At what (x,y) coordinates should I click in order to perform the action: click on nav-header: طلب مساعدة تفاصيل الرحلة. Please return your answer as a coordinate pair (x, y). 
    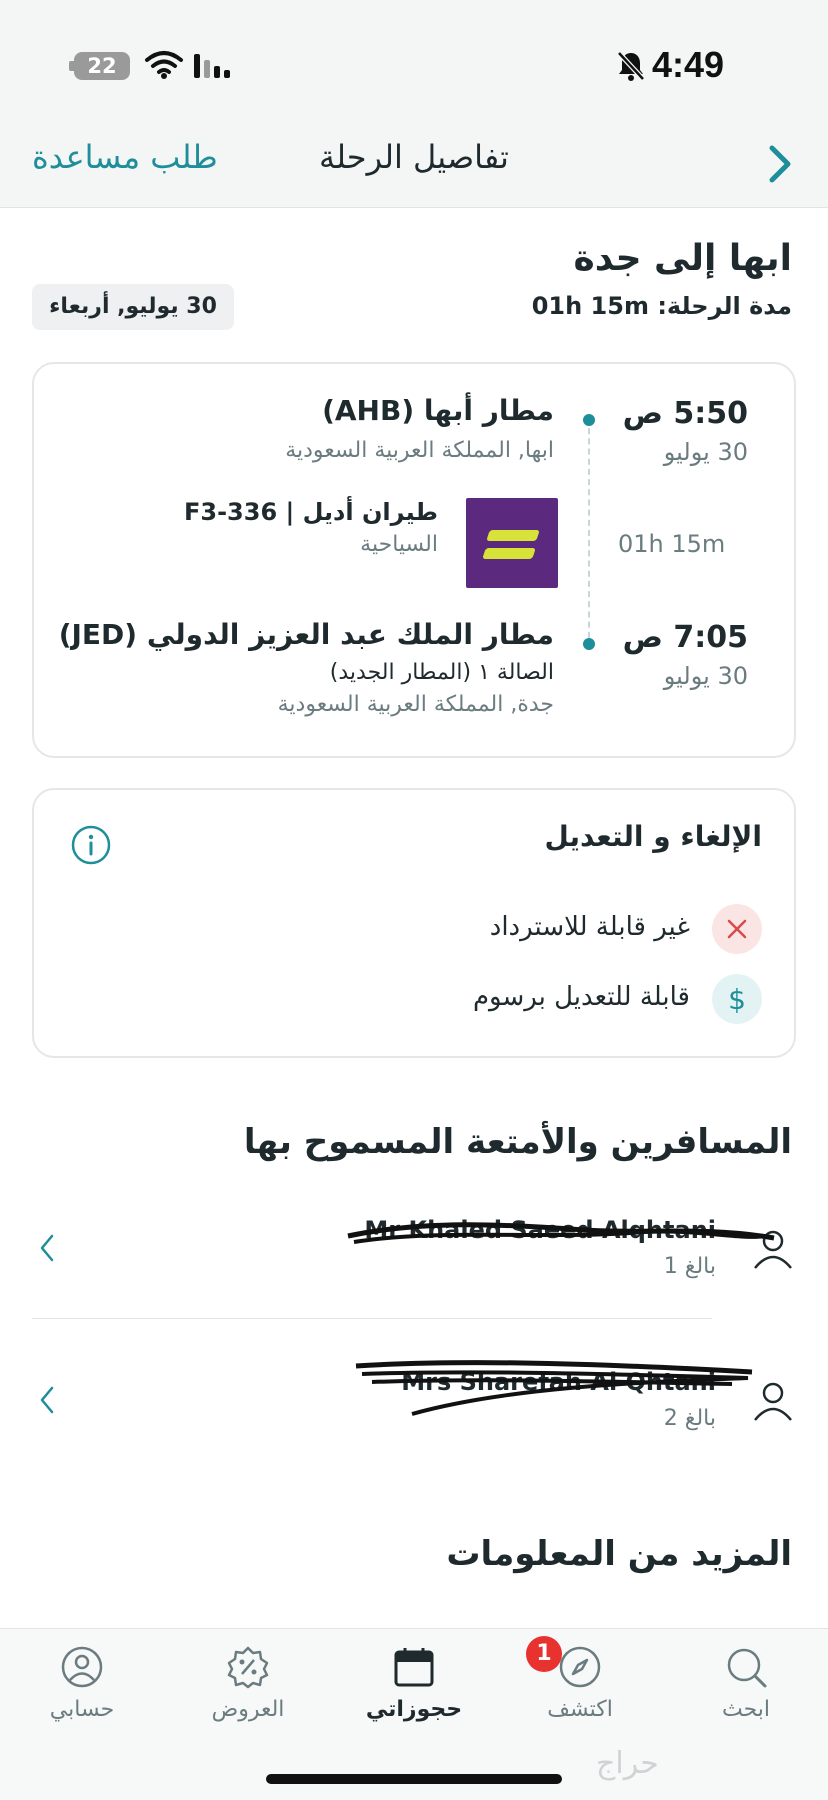
    Looking at the image, I should click on (414, 168).